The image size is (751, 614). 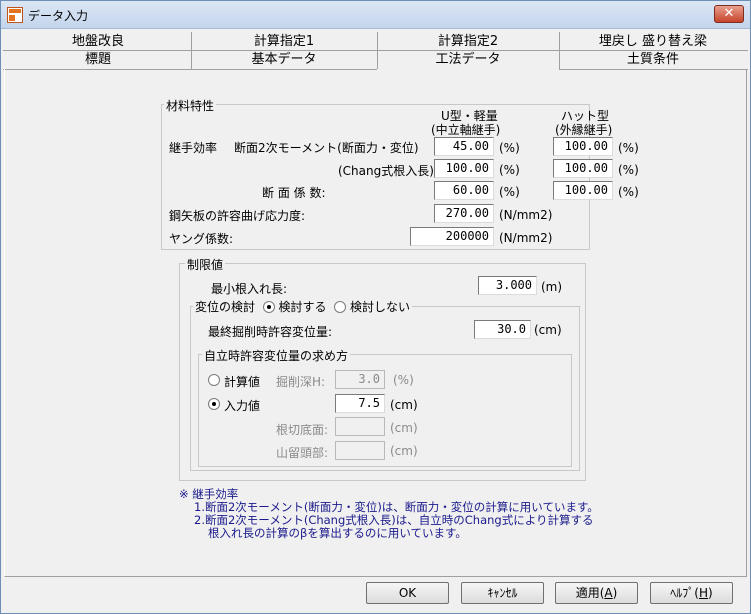 I want to click on pile-top-input, so click(x=360, y=450).